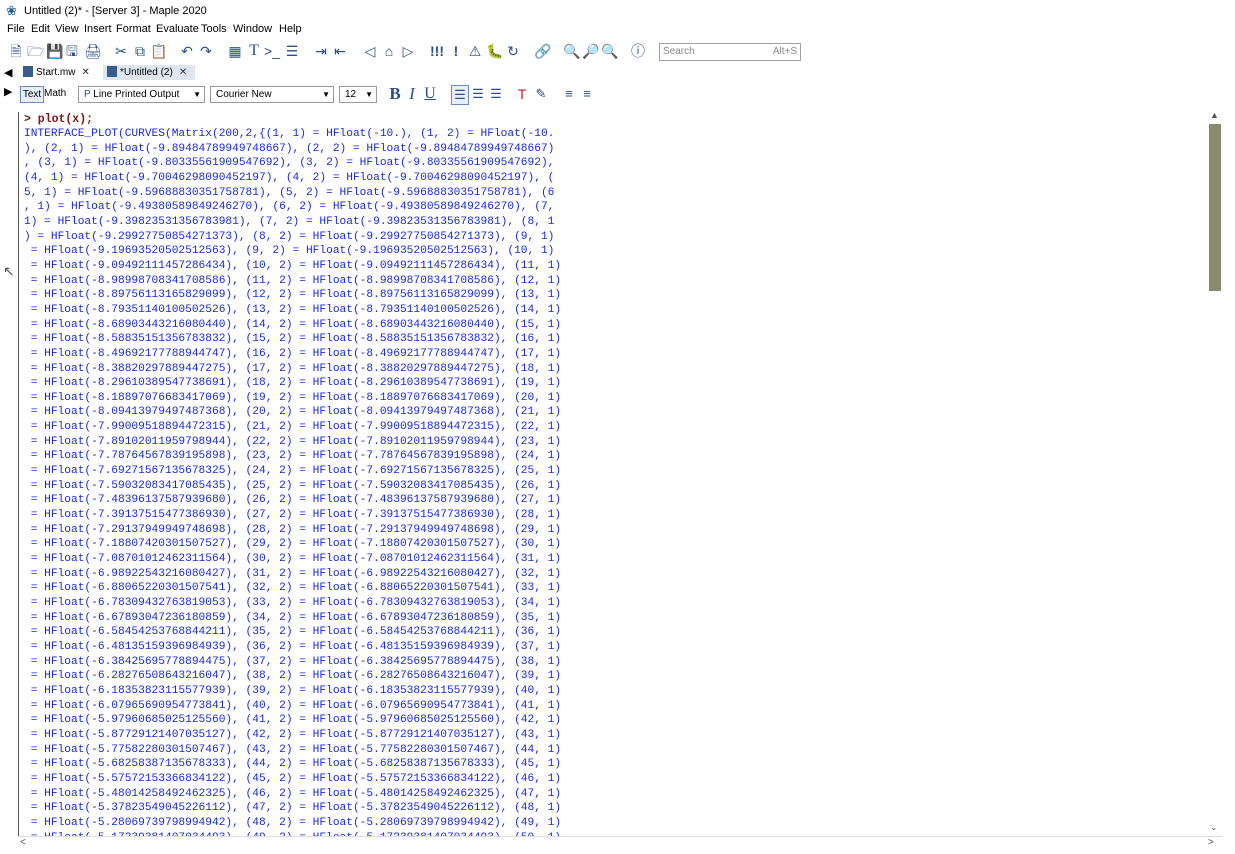 This screenshot has width=1235, height=854. Describe the element at coordinates (8, 480) in the screenshot. I see `left-gutter` at that location.